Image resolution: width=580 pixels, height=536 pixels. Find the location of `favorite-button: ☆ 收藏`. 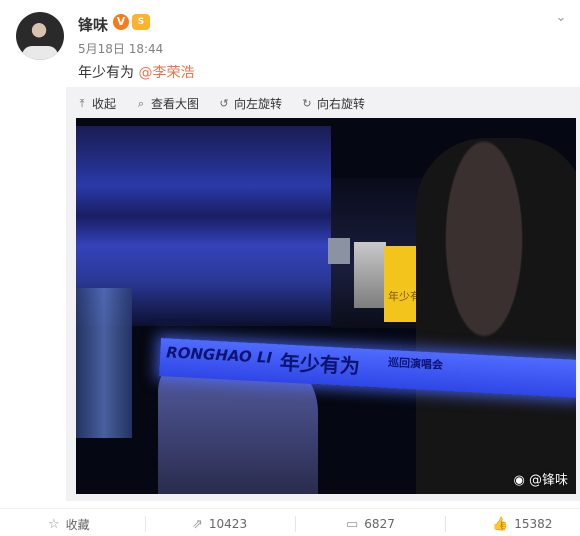

favorite-button: ☆ 收藏 is located at coordinates (69, 524).